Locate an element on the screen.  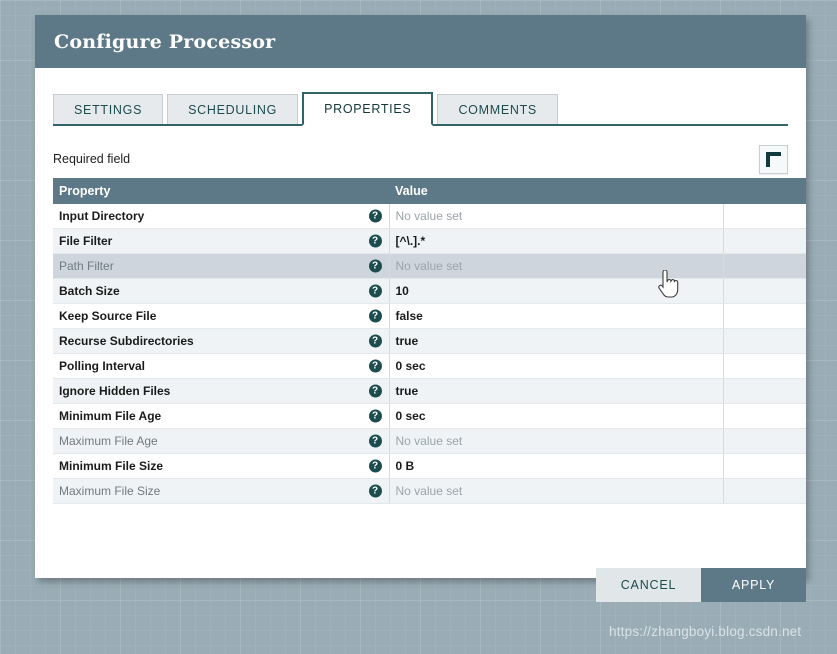
tab-bar: SETTINGS SCHEDULING PROPERTIES COMMENTS is located at coordinates (420, 109).